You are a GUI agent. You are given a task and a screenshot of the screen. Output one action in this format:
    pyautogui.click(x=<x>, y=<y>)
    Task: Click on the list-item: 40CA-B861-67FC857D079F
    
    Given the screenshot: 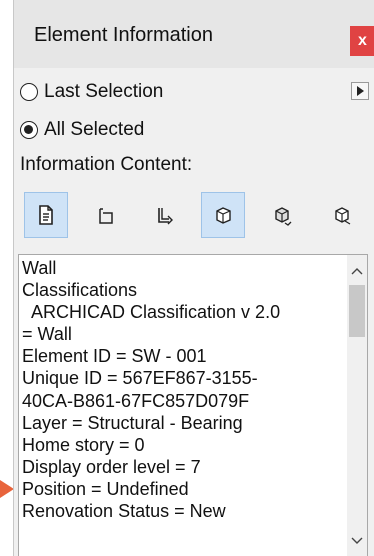 What is the action you would take?
    pyautogui.click(x=136, y=400)
    